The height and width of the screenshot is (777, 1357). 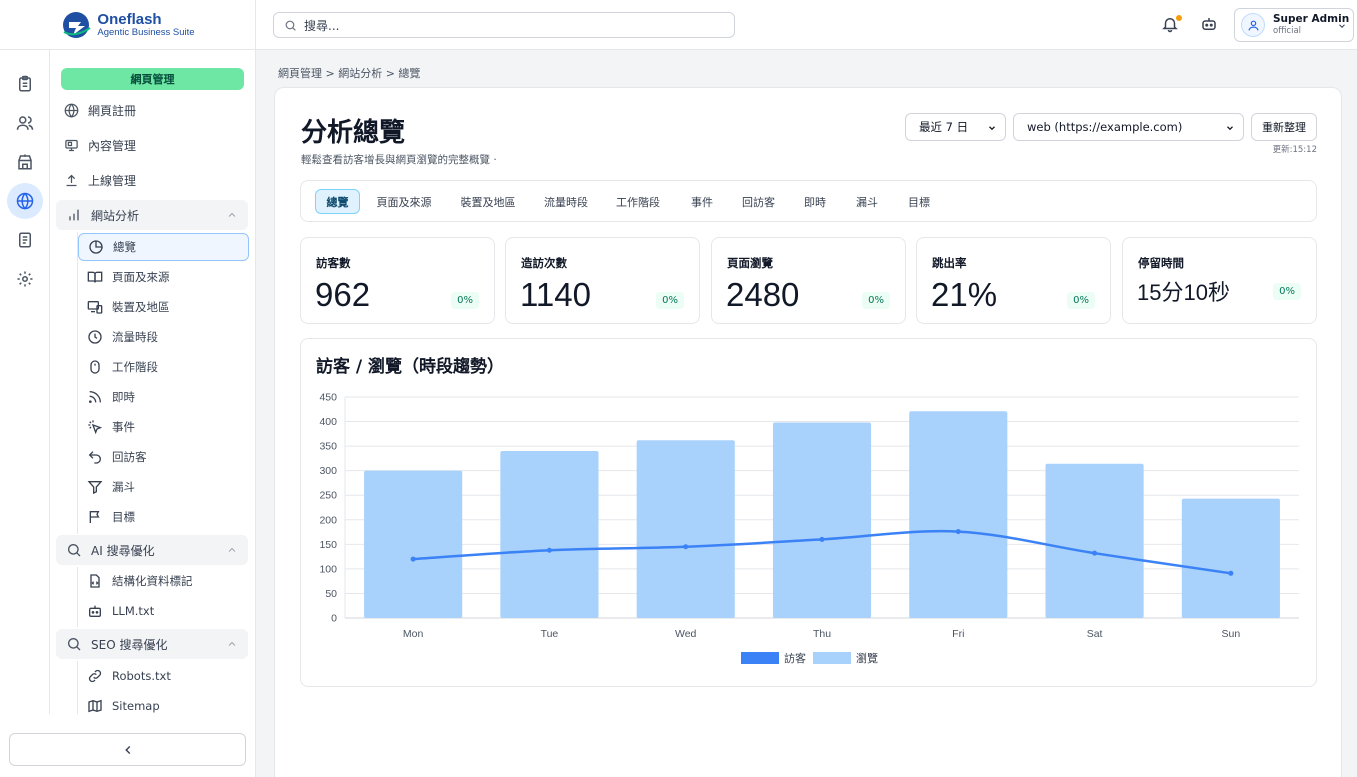 I want to click on clipboard-icon, so click(x=25, y=83).